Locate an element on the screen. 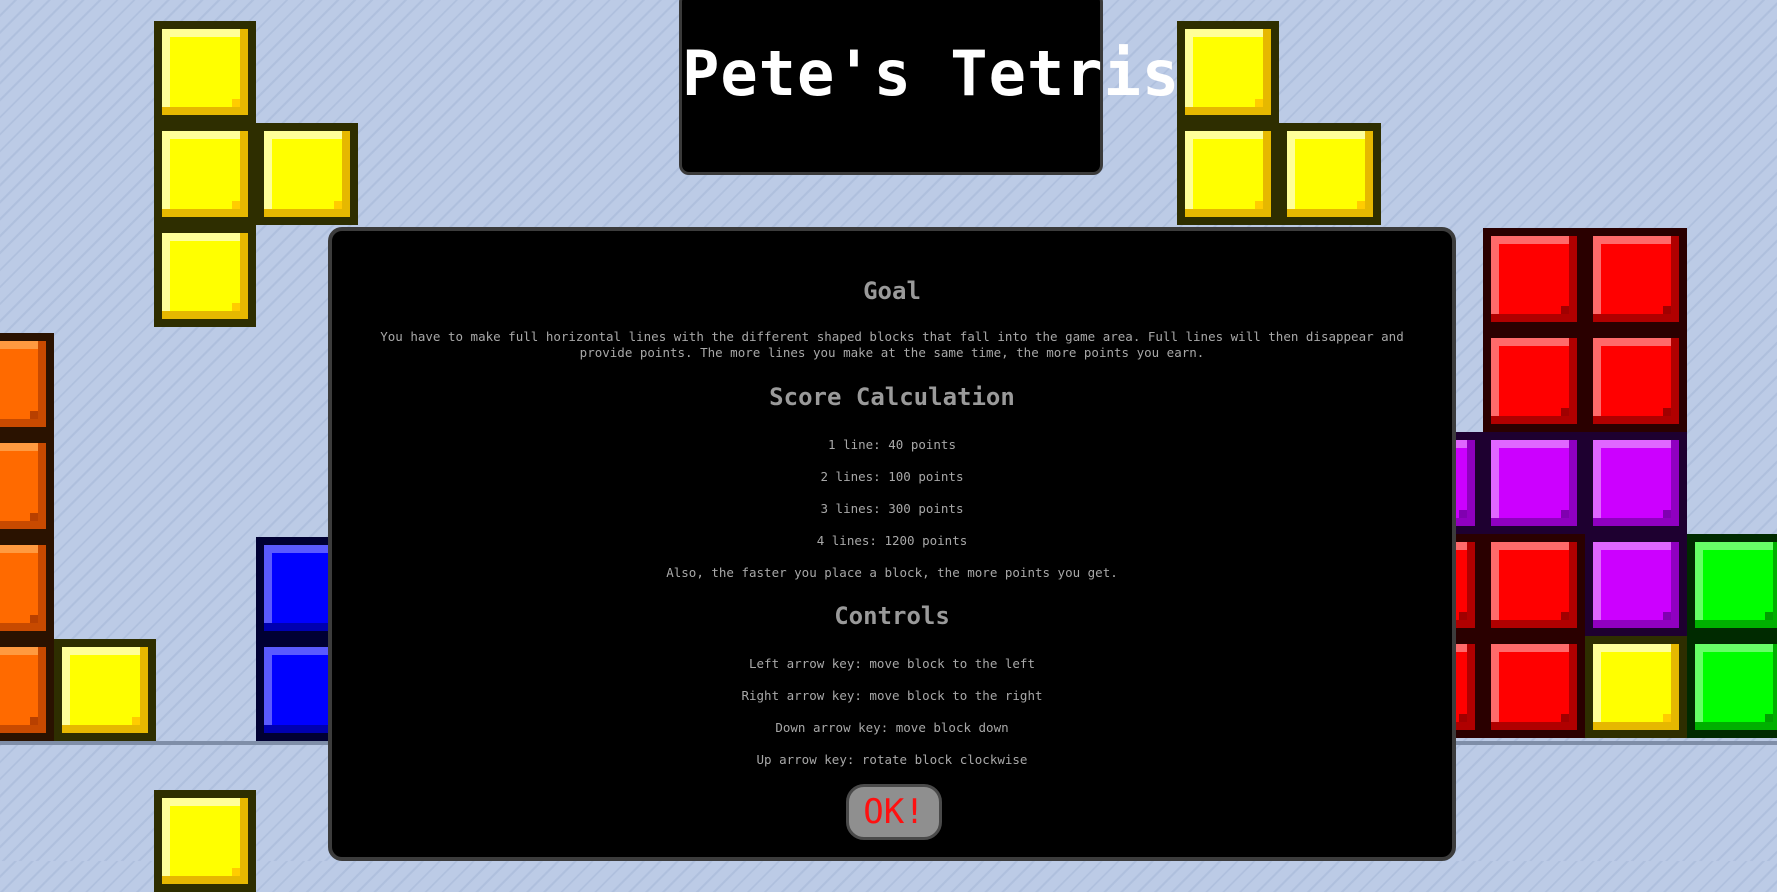  game-title: Pete's Tetris is located at coordinates (931, 73).